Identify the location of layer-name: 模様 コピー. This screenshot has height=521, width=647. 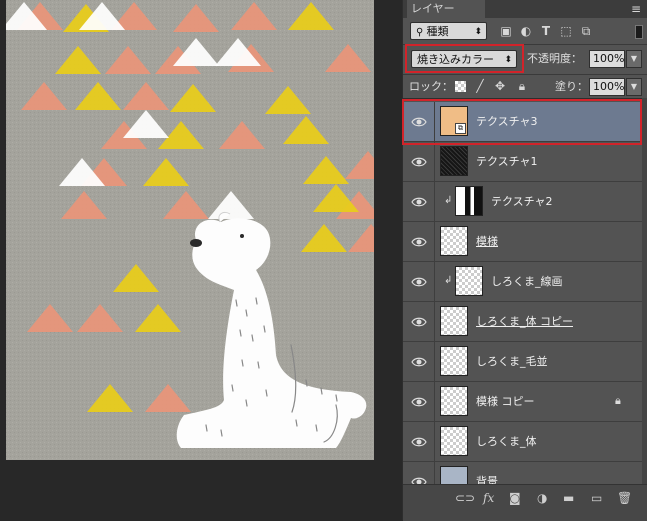
(505, 402).